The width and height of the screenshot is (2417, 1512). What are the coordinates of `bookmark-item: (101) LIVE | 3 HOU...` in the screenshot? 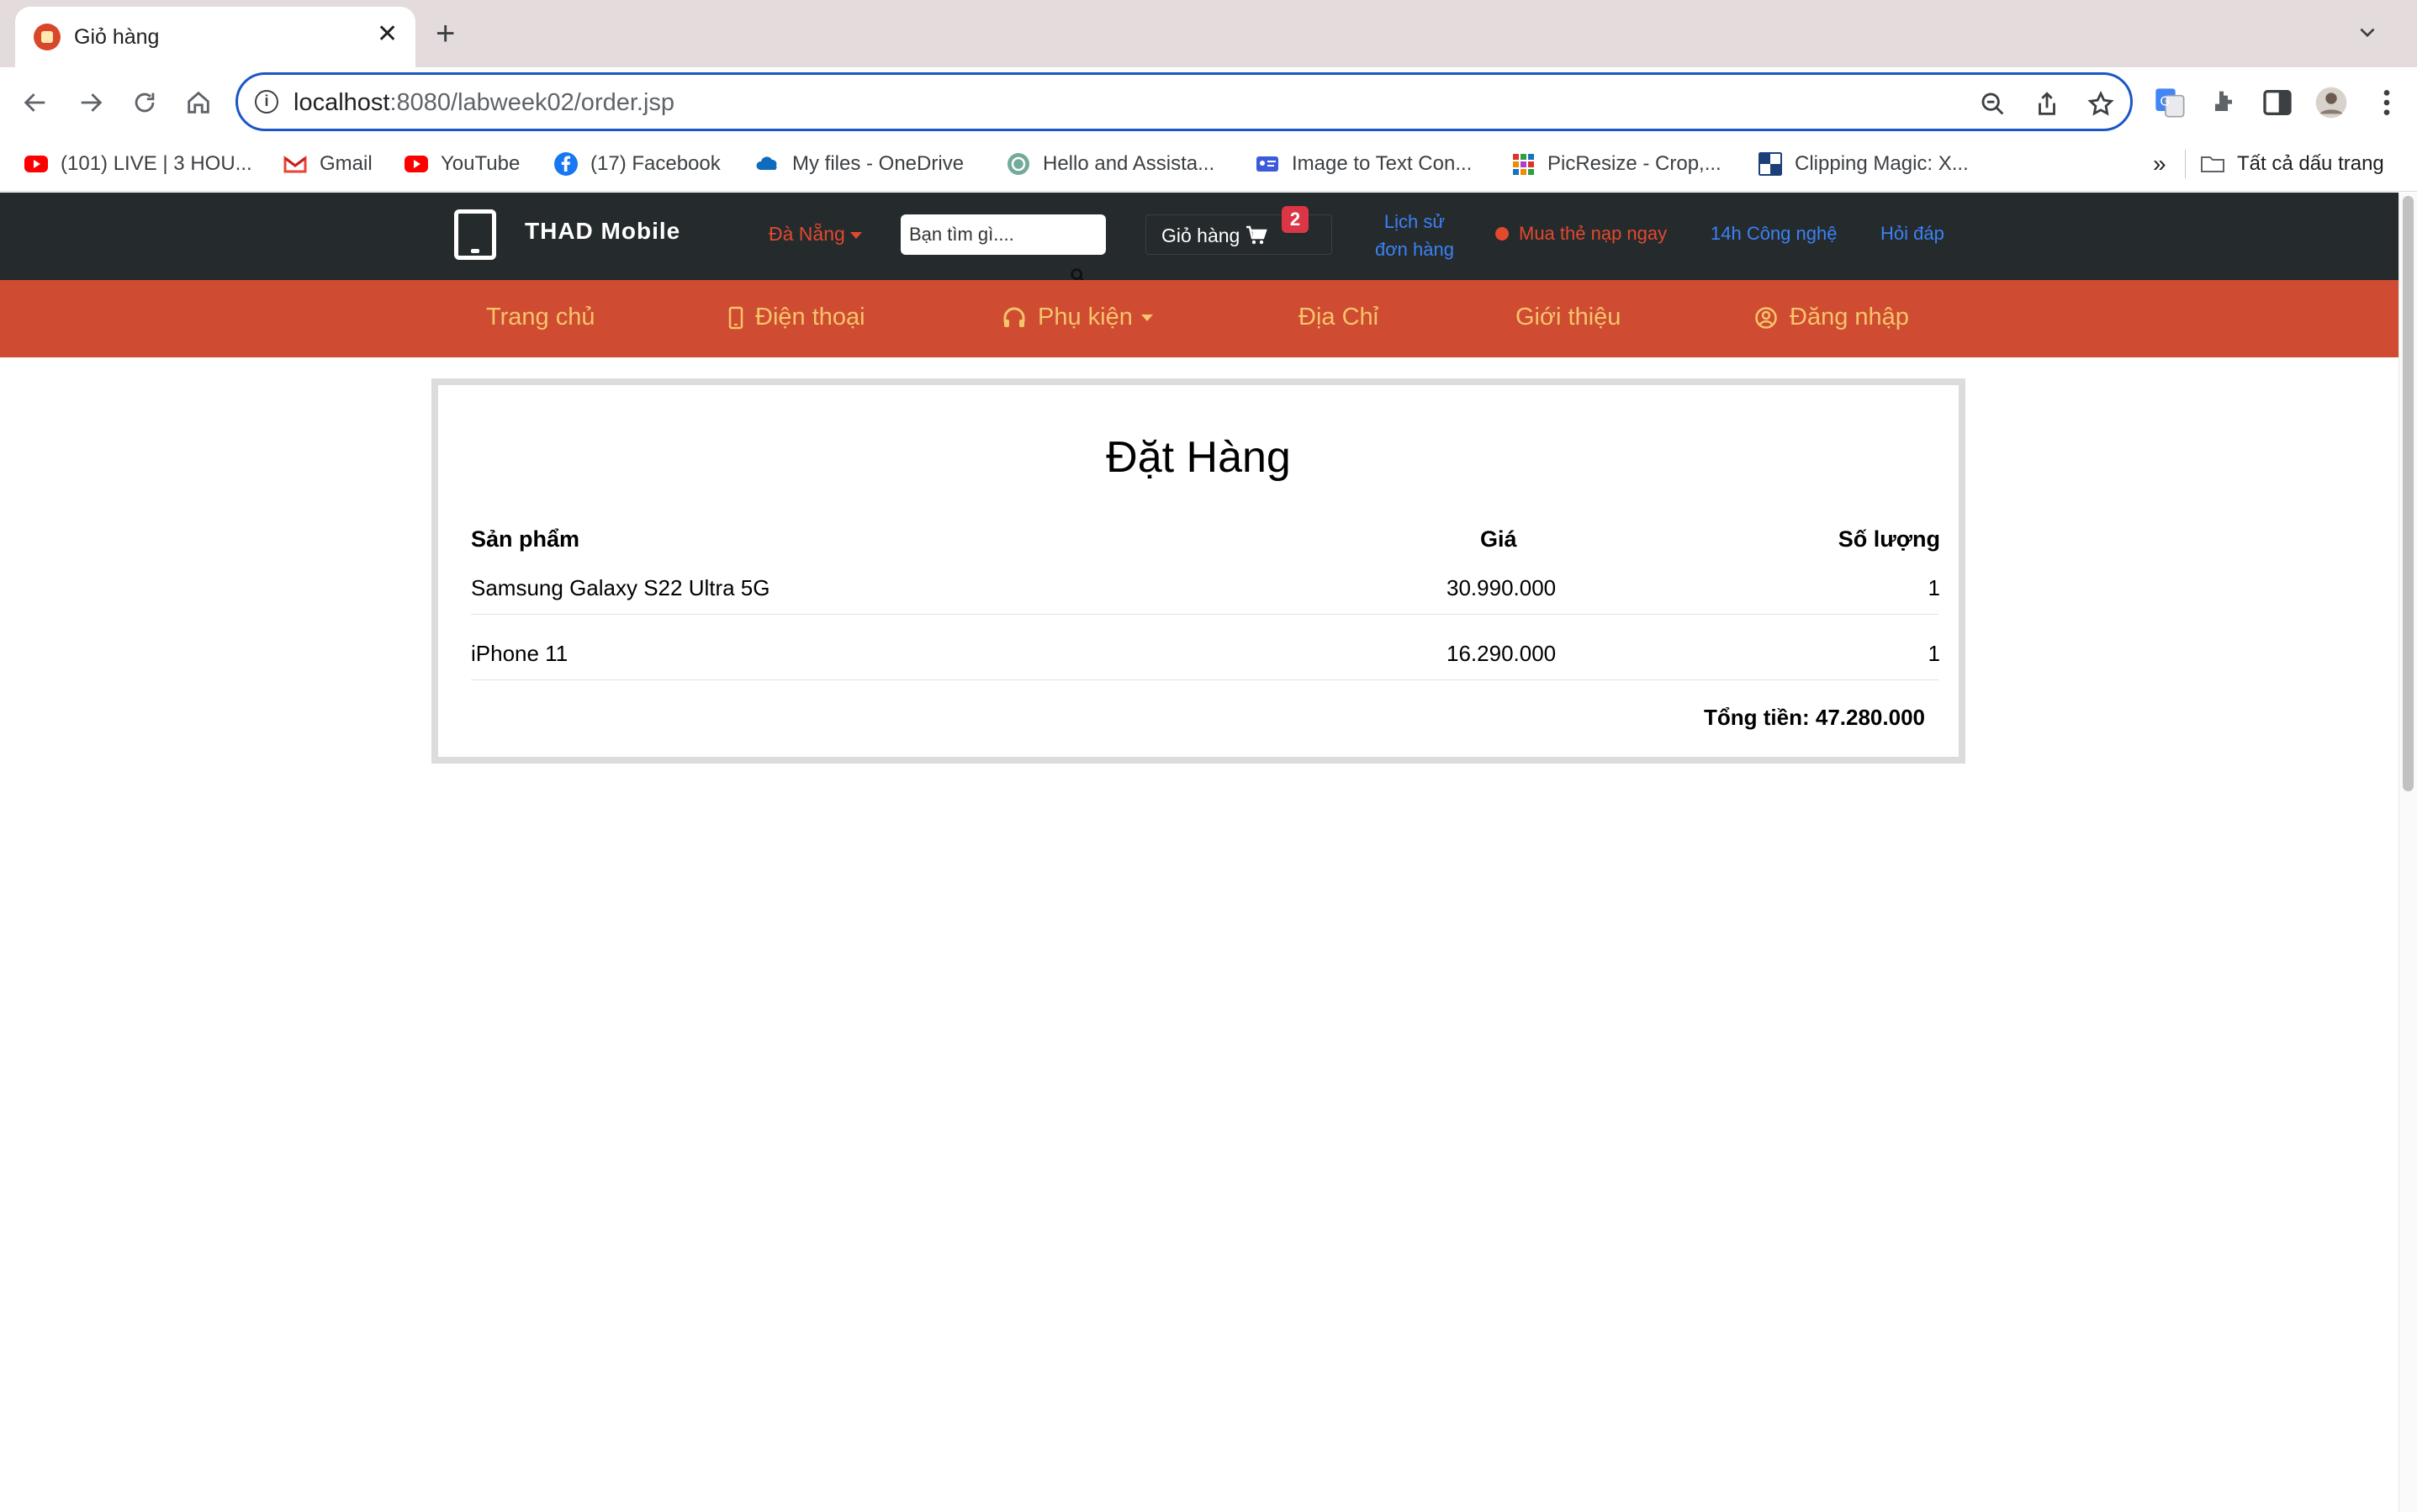 It's located at (138, 164).